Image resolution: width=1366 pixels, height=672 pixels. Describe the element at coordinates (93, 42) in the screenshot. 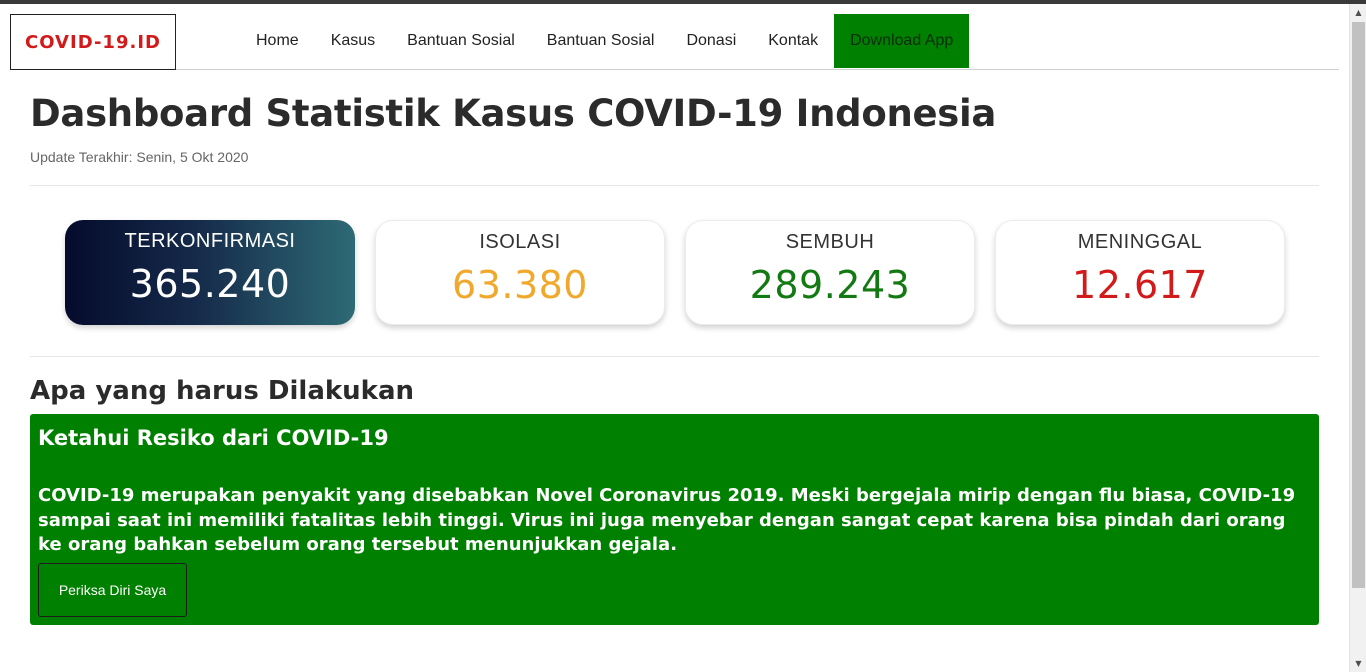

I see `brand-logo: COVID-19.ID` at that location.